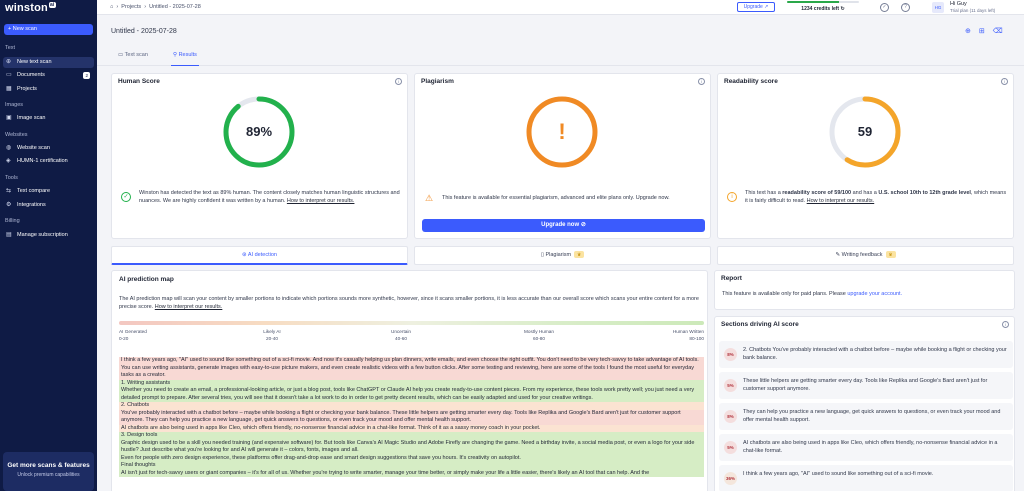  Describe the element at coordinates (753, 7) in the screenshot. I see `upgrade-label: Upgrade` at that location.